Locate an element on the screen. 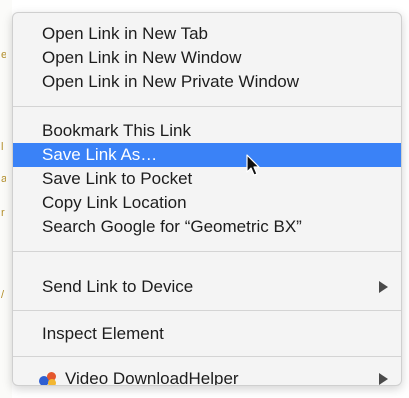 Image resolution: width=409 pixels, height=398 pixels. page-text-fragment: / is located at coordinates (3, 295).